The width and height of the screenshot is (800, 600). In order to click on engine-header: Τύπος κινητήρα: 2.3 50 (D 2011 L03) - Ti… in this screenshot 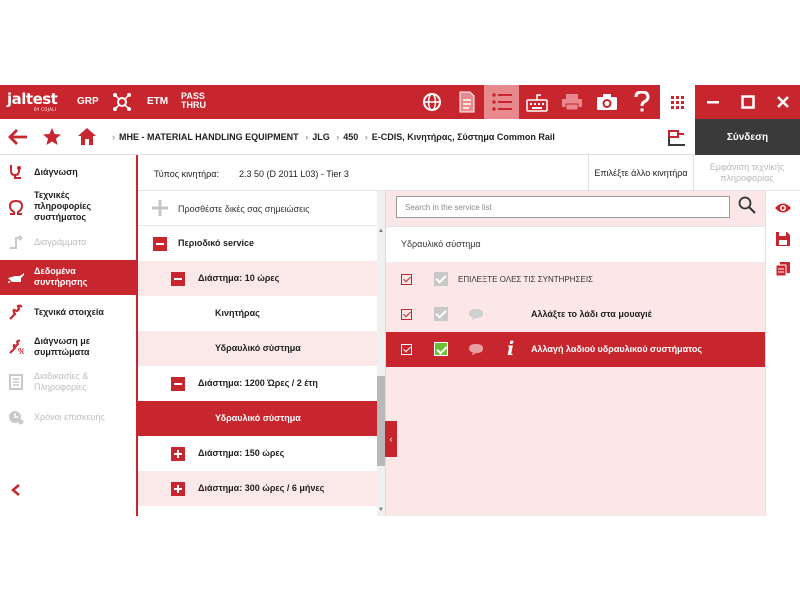, I will do `click(469, 173)`.